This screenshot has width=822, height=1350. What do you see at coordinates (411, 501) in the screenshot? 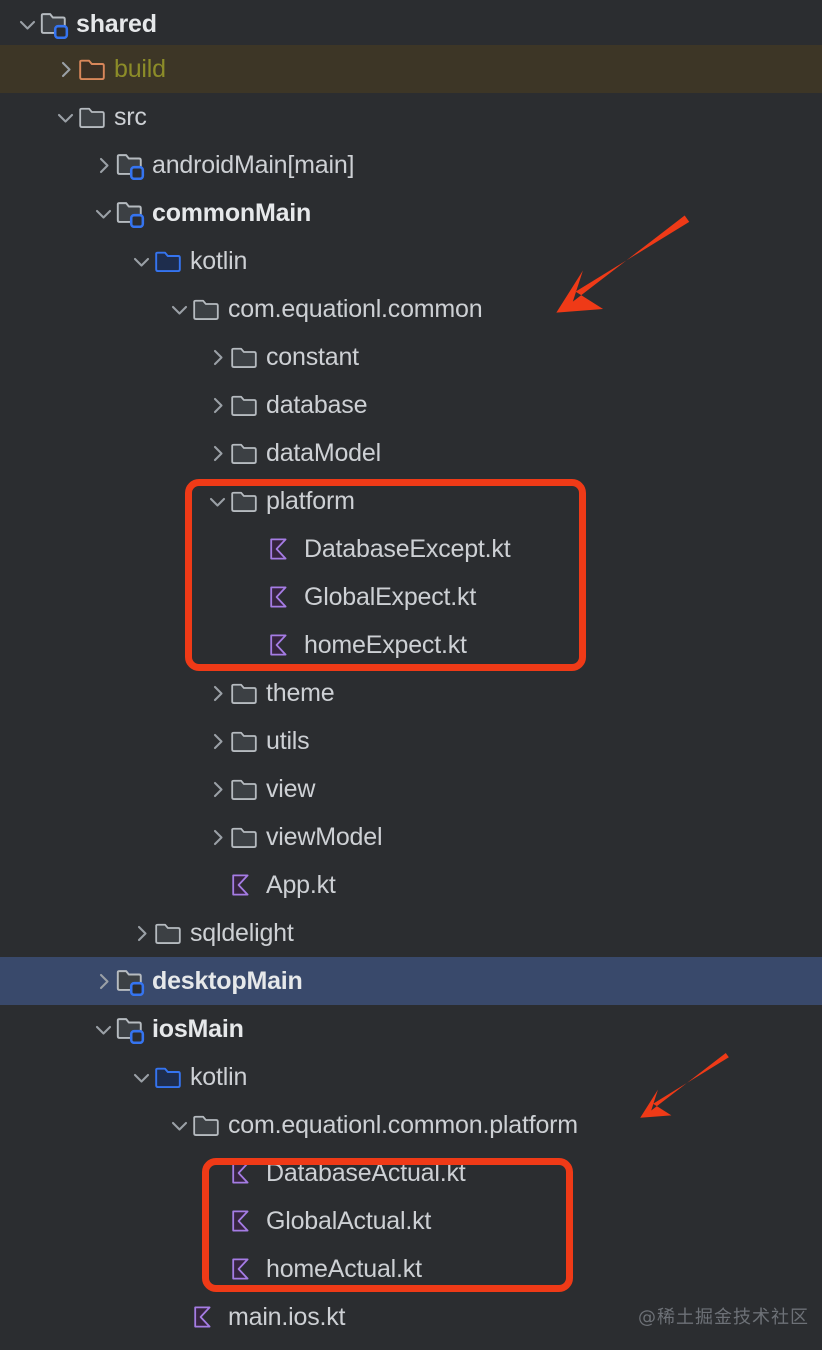
I see `tree-row-platform: platform` at bounding box center [411, 501].